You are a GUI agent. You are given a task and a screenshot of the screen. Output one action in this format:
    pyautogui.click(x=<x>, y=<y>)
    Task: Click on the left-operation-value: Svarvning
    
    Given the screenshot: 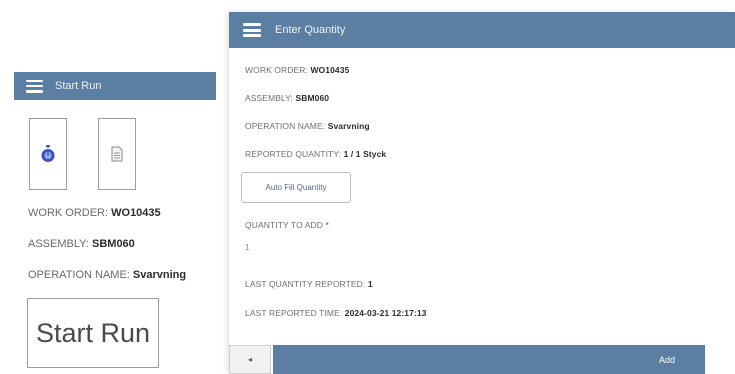 What is the action you would take?
    pyautogui.click(x=159, y=275)
    